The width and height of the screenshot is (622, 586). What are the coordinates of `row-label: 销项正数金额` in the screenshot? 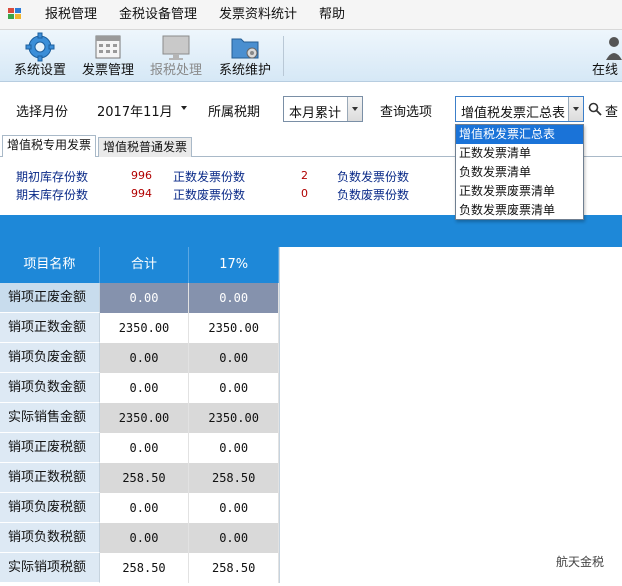 It's located at (50, 328).